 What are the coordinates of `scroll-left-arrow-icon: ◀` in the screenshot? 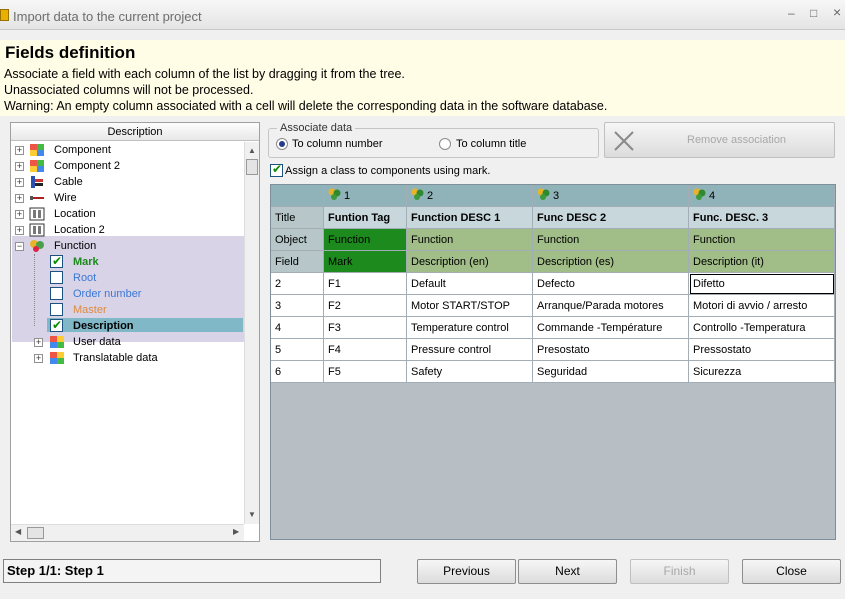 It's located at (18, 531).